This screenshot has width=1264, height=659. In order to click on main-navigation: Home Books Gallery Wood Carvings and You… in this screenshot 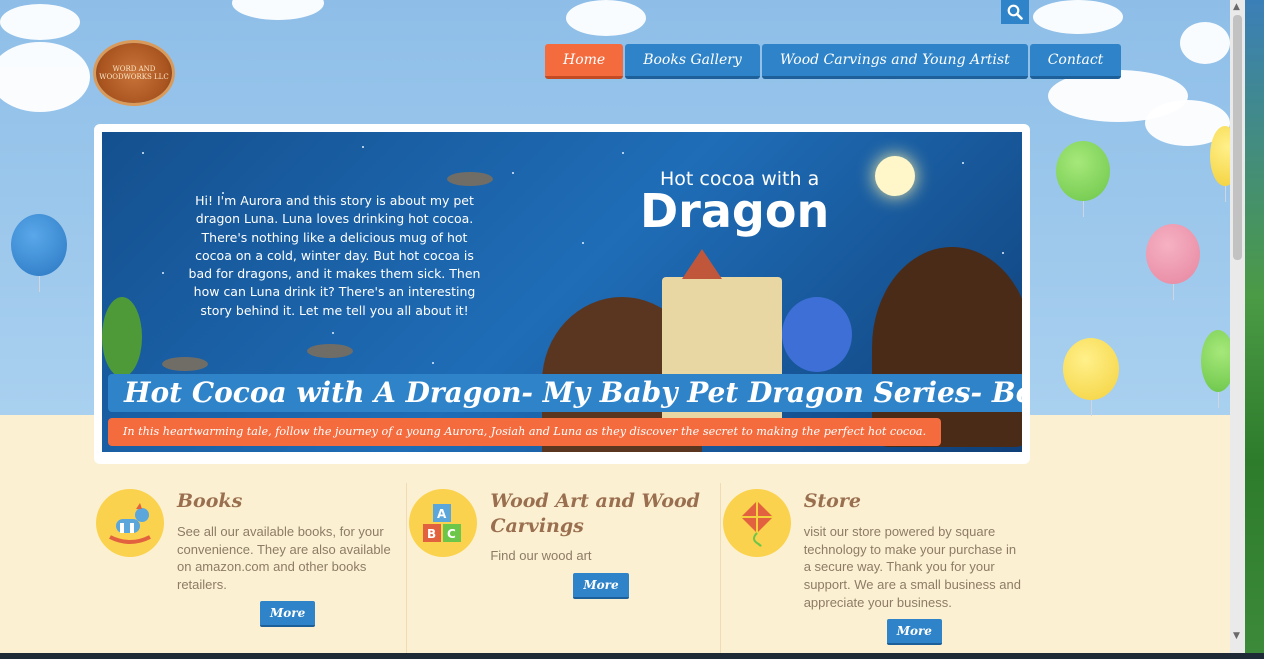, I will do `click(833, 61)`.